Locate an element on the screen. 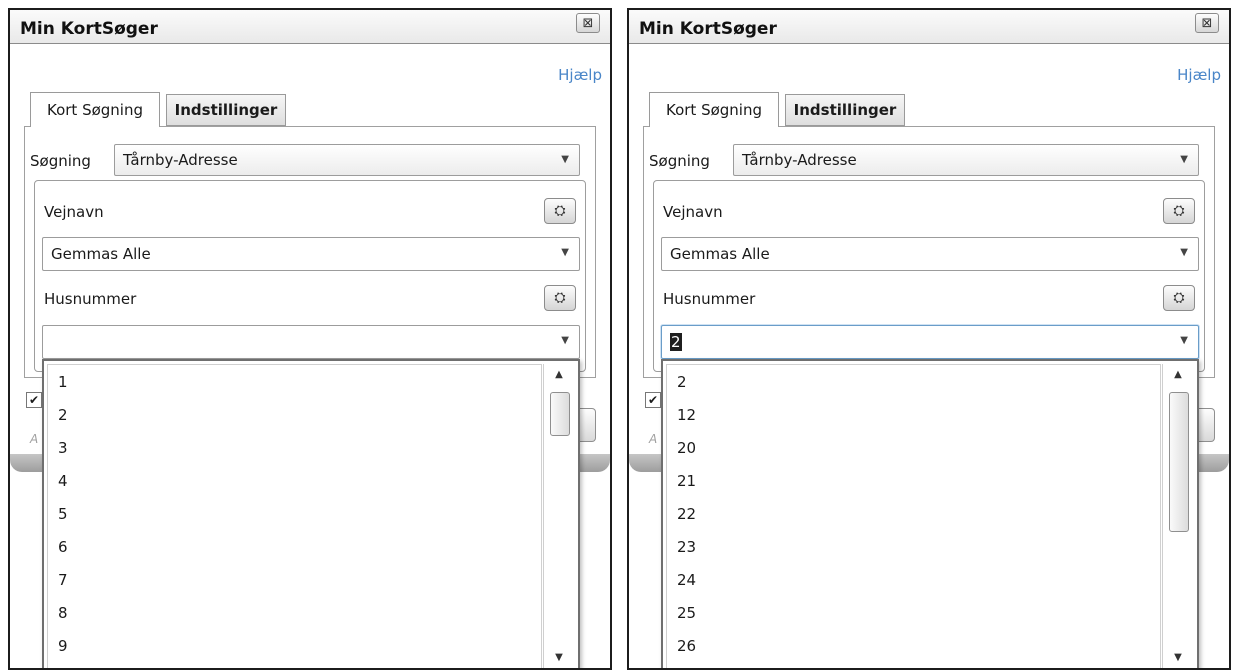 This screenshot has height=670, width=1233. list-item: 12 is located at coordinates (686, 415).